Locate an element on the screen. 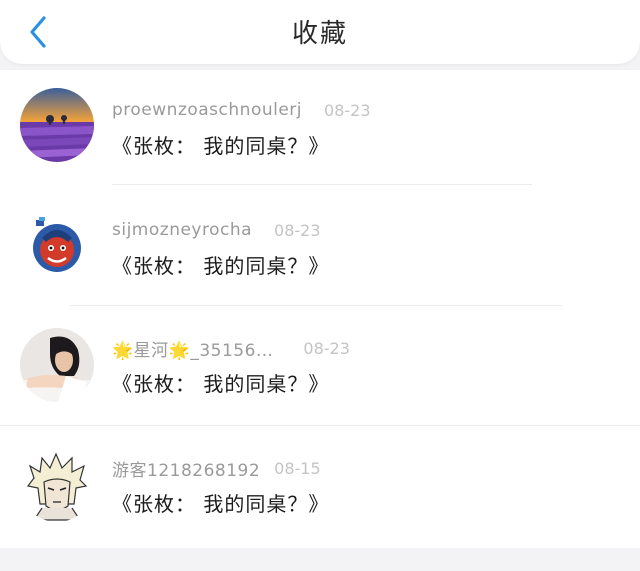  item-meta: sijmozneyrocha 08-23 is located at coordinates (216, 230).